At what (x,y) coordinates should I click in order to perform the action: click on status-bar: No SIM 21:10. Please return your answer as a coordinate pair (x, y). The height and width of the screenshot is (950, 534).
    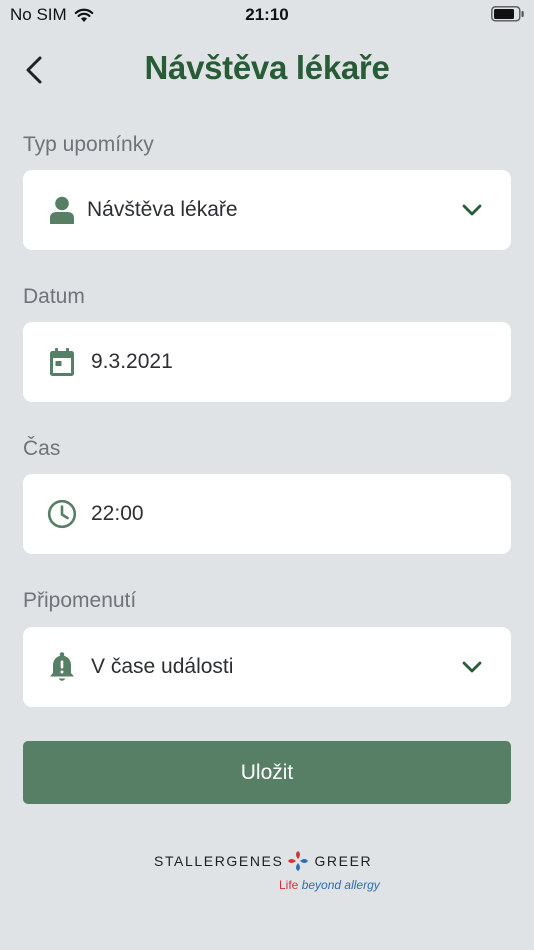
    Looking at the image, I should click on (267, 15).